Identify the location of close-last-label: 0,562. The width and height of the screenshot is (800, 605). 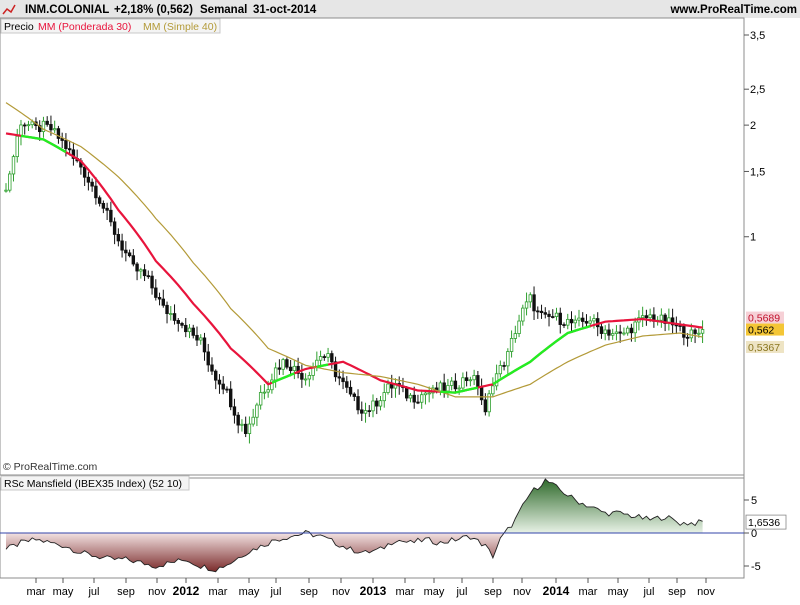
(765, 330).